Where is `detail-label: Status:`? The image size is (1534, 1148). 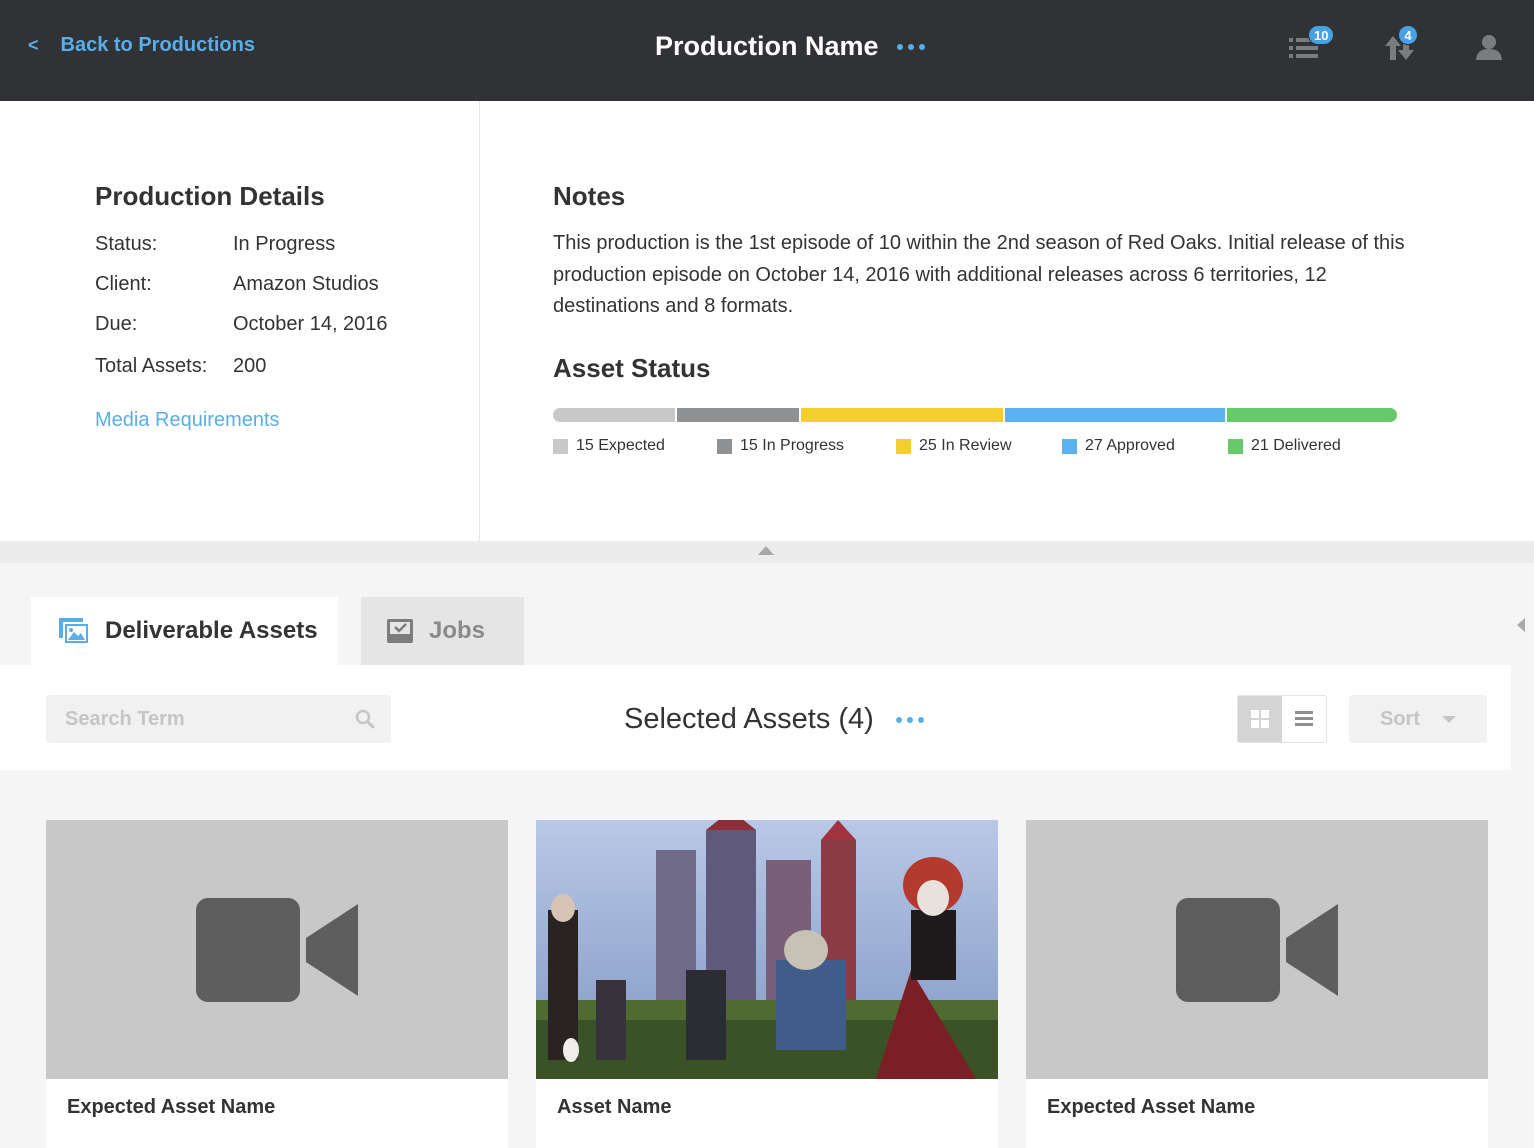 detail-label: Status: is located at coordinates (126, 244).